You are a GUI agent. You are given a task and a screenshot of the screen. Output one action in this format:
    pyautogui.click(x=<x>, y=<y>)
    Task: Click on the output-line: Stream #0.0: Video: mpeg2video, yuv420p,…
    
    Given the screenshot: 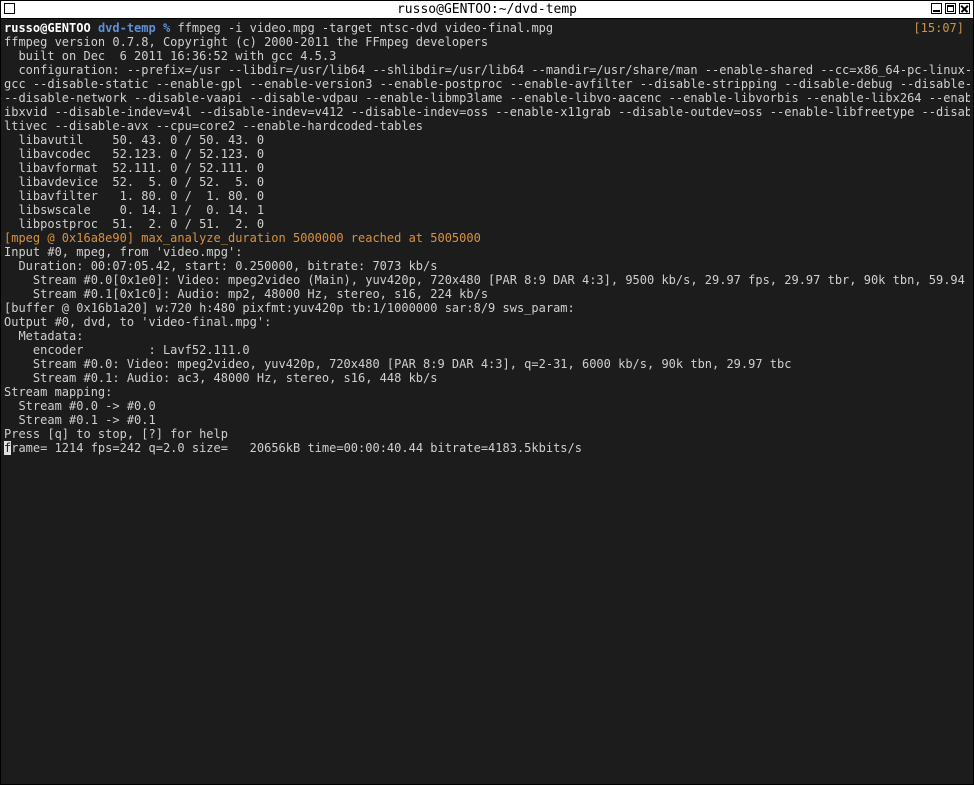 What is the action you would take?
    pyautogui.click(x=398, y=364)
    